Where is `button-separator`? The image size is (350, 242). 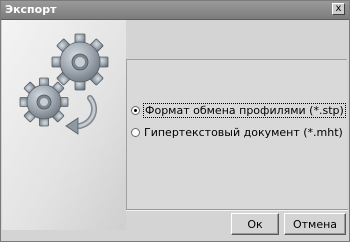 button-separator is located at coordinates (237, 210).